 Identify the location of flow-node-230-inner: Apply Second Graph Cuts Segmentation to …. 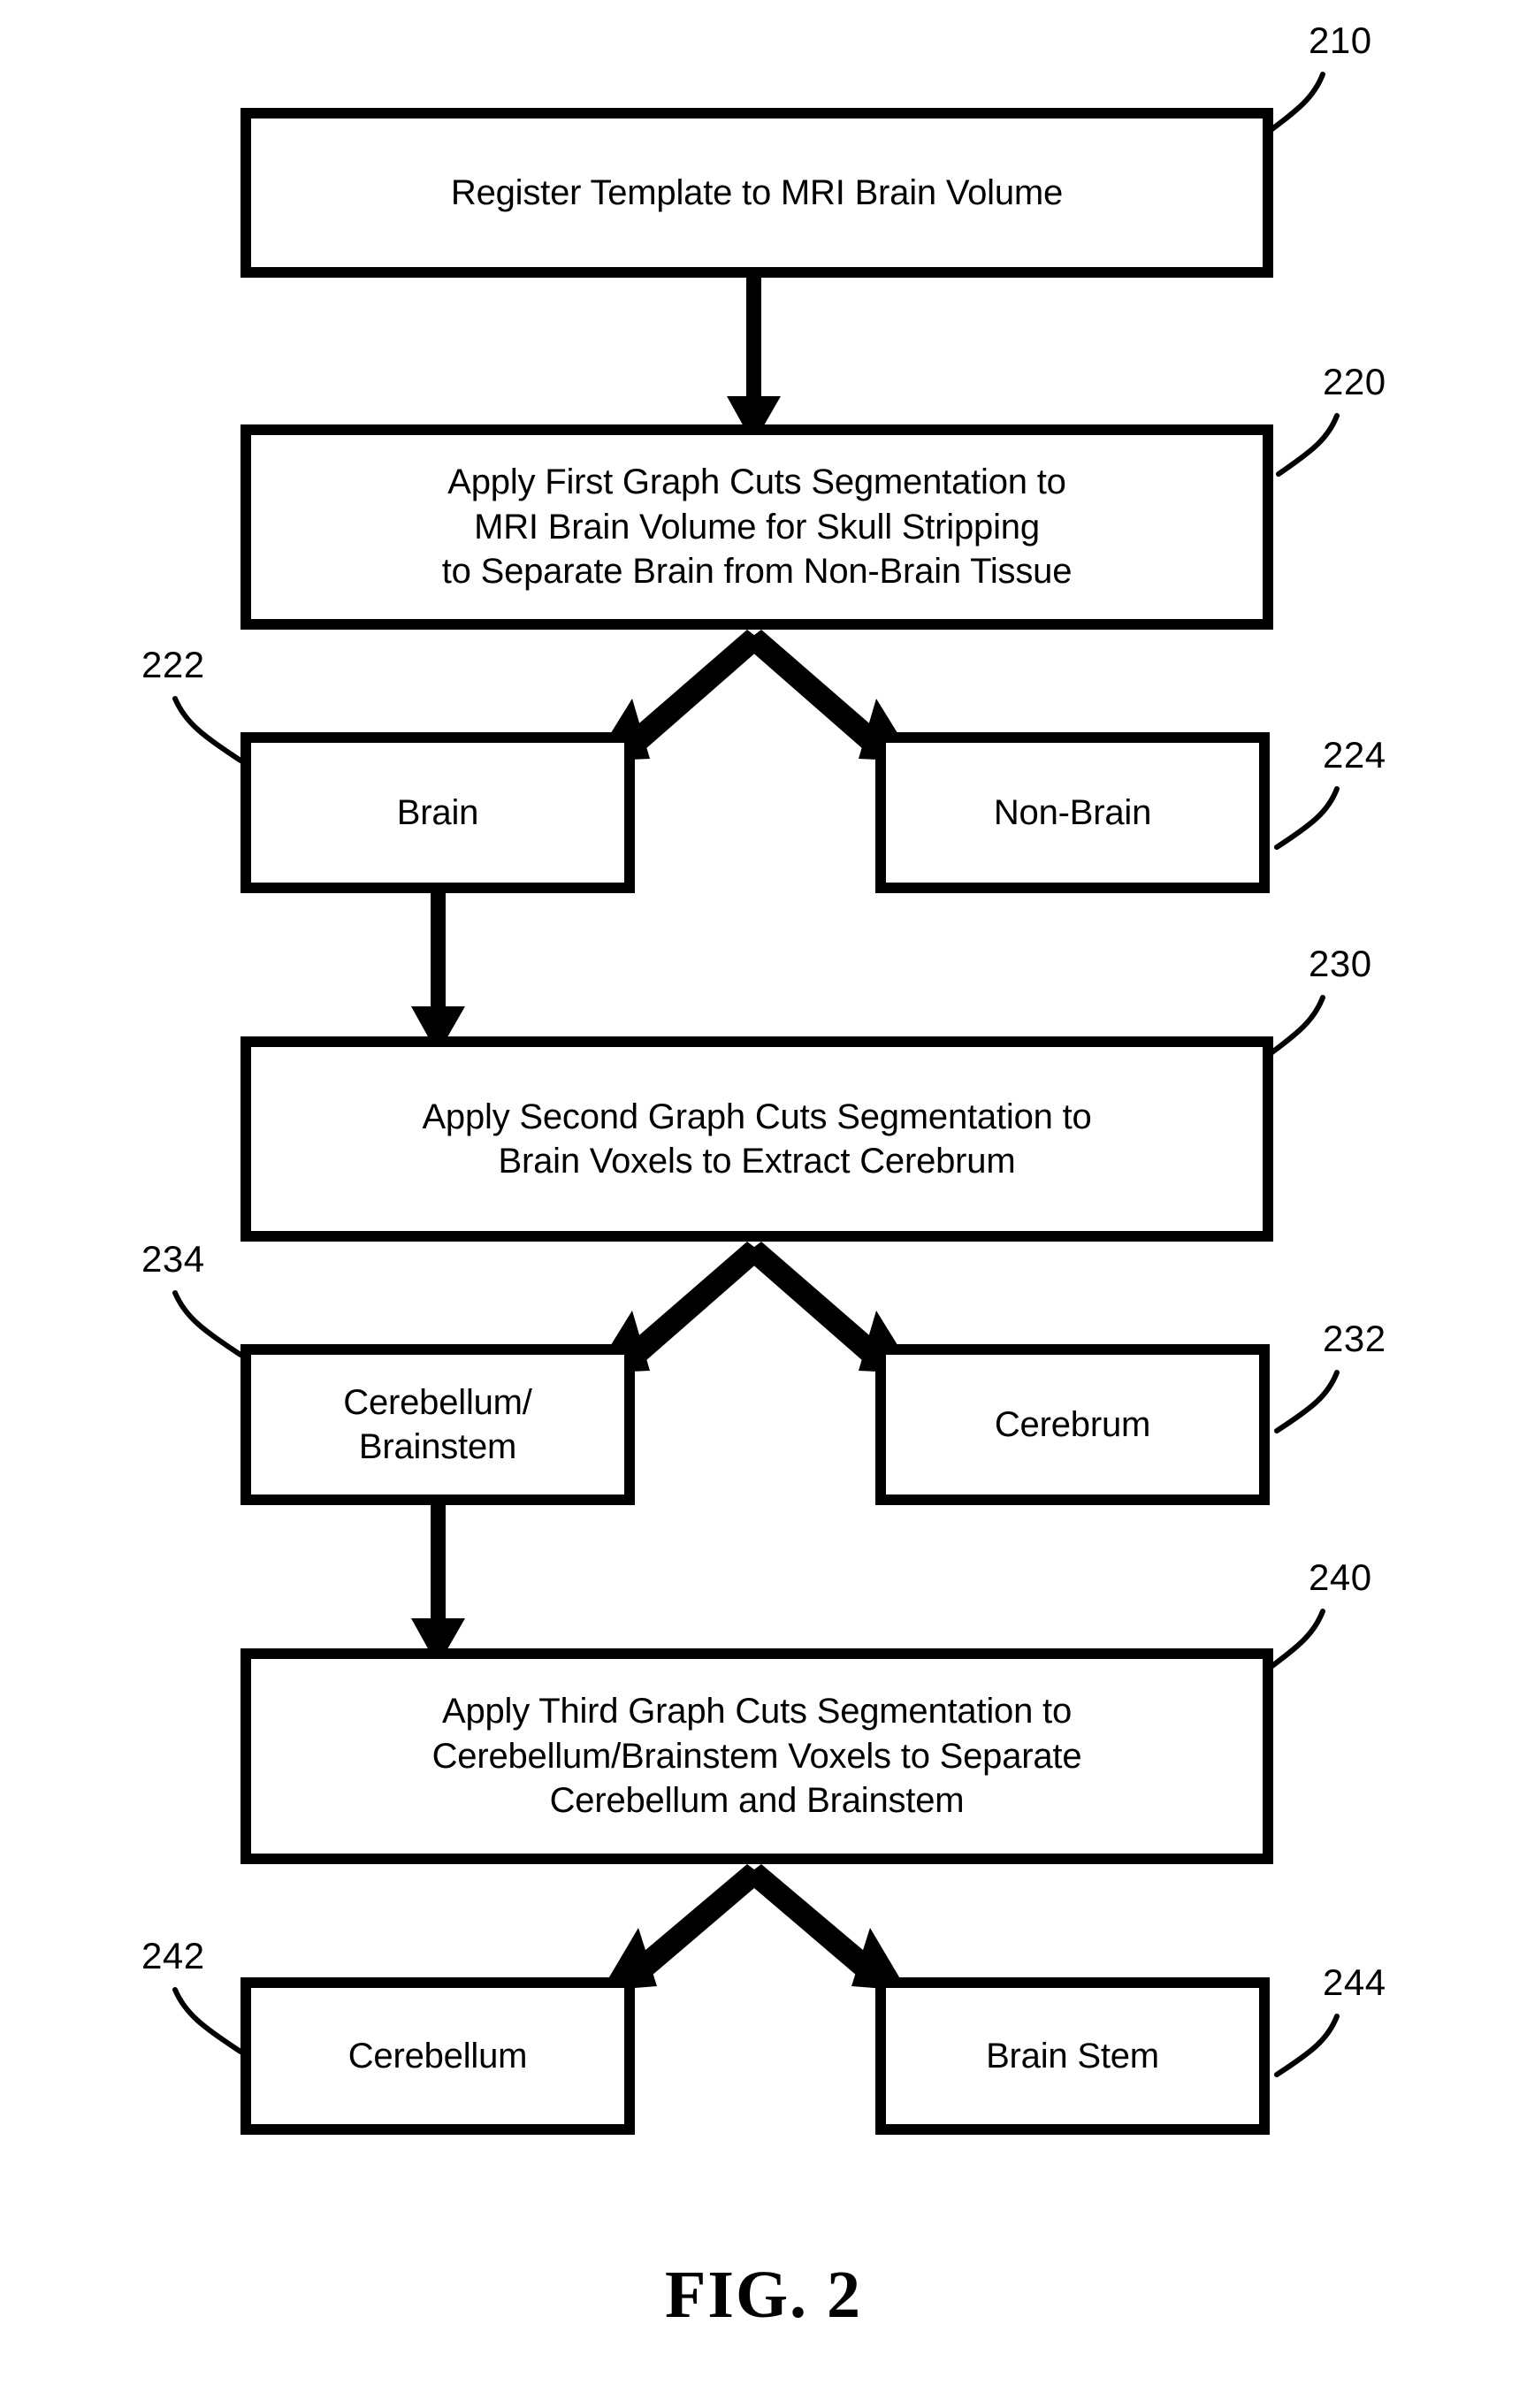
(756, 1139).